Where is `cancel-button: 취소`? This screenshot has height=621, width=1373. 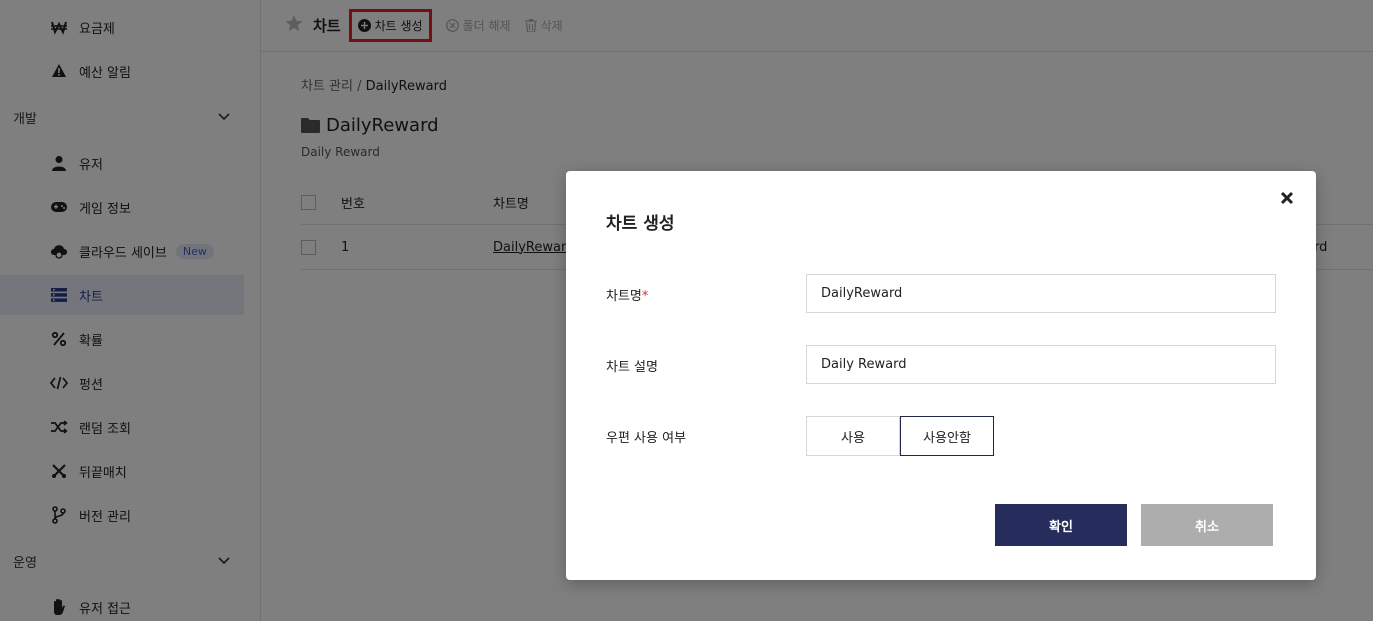
cancel-button: 취소 is located at coordinates (1207, 525).